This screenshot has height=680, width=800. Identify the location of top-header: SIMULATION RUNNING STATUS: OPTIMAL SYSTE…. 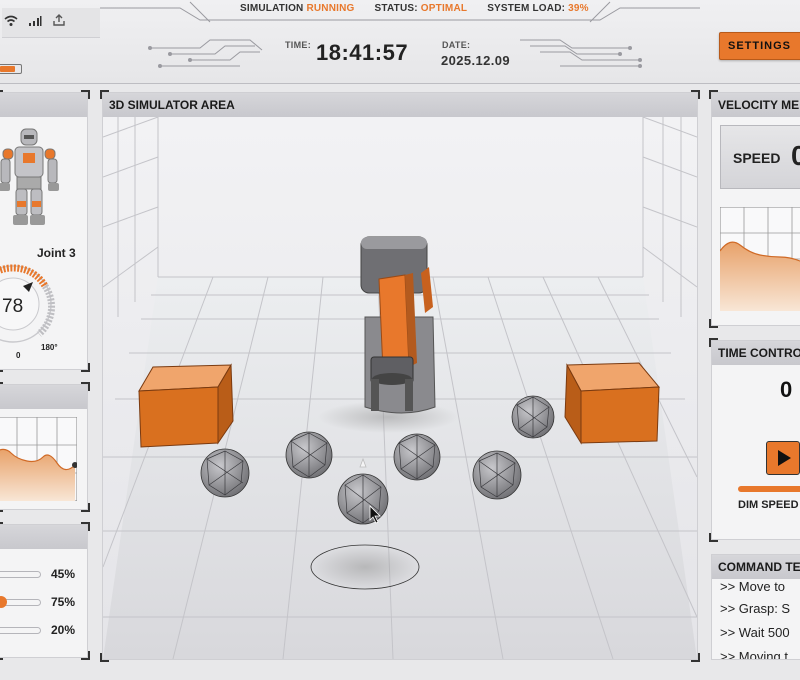
(400, 42).